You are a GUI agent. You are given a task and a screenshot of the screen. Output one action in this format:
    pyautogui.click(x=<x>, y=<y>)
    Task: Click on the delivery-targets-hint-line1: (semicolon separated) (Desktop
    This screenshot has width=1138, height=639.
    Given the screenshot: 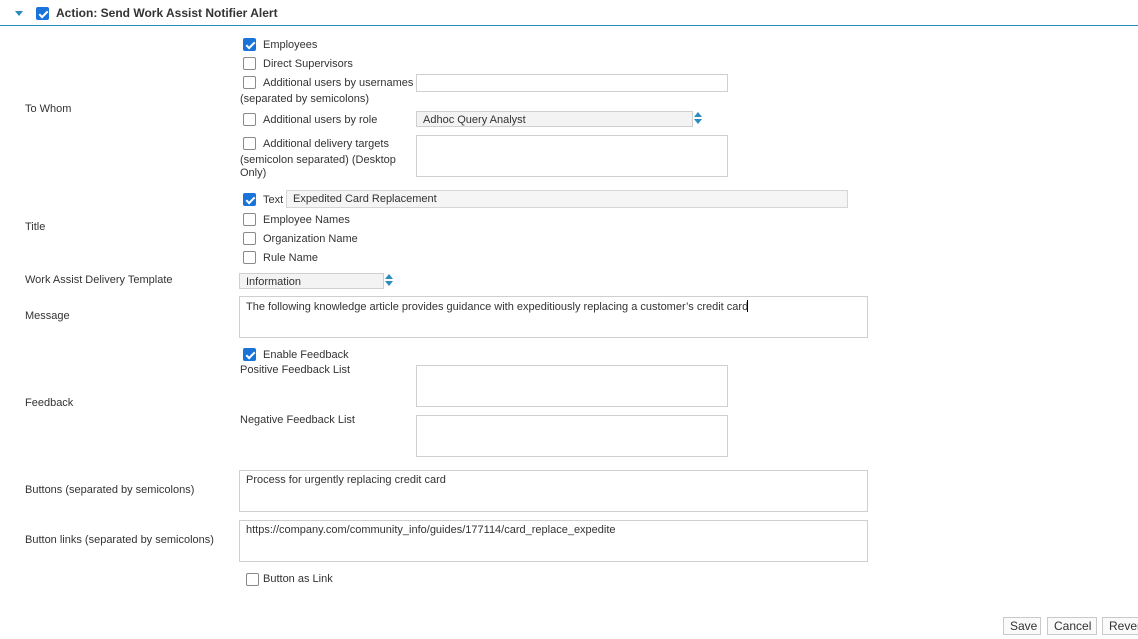 What is the action you would take?
    pyautogui.click(x=318, y=160)
    